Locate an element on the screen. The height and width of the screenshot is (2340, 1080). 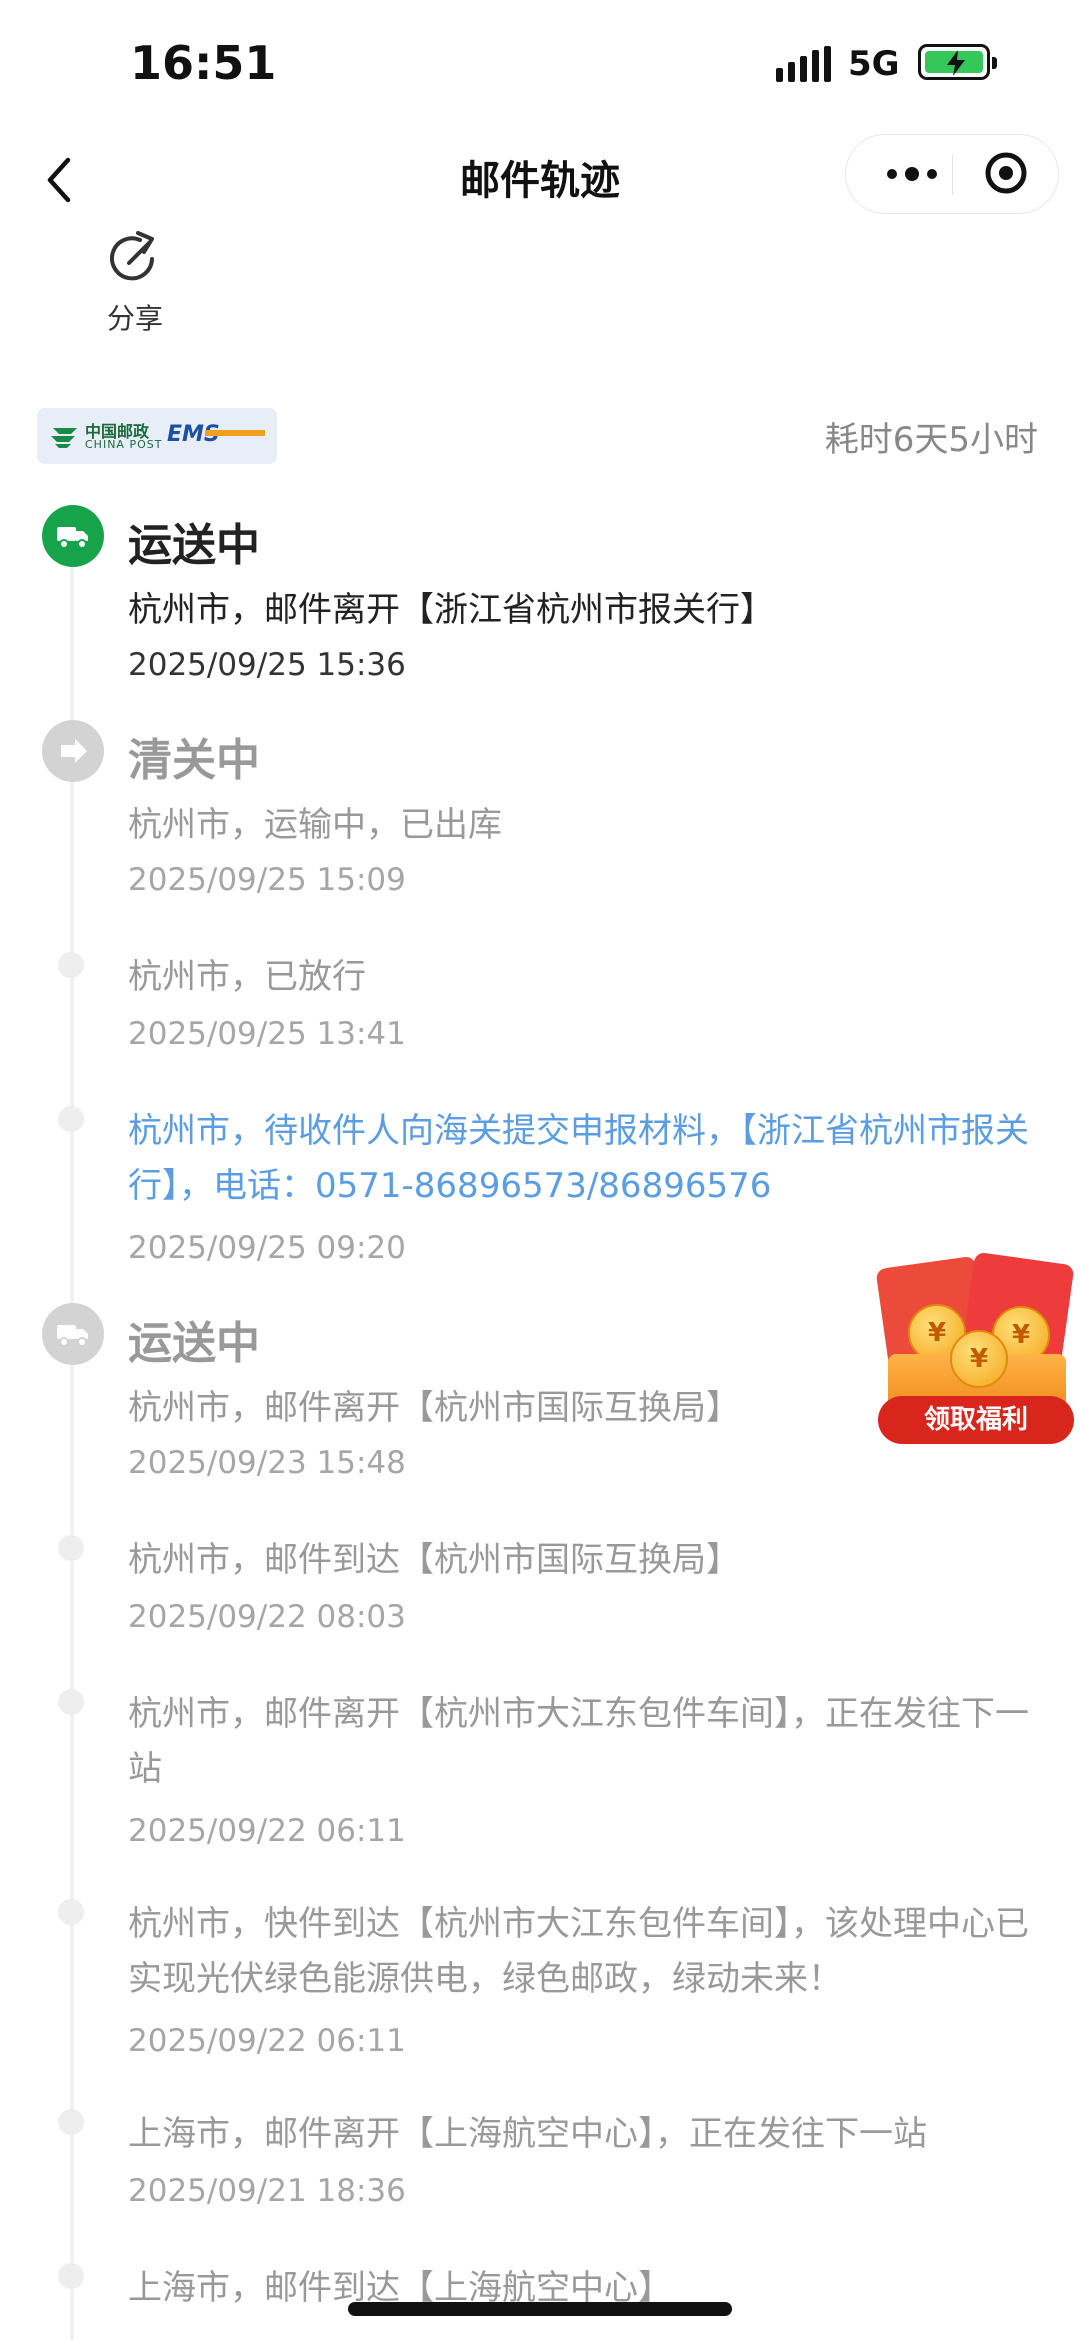
event-time: 2025/09/25 09:20 is located at coordinates (267, 1248).